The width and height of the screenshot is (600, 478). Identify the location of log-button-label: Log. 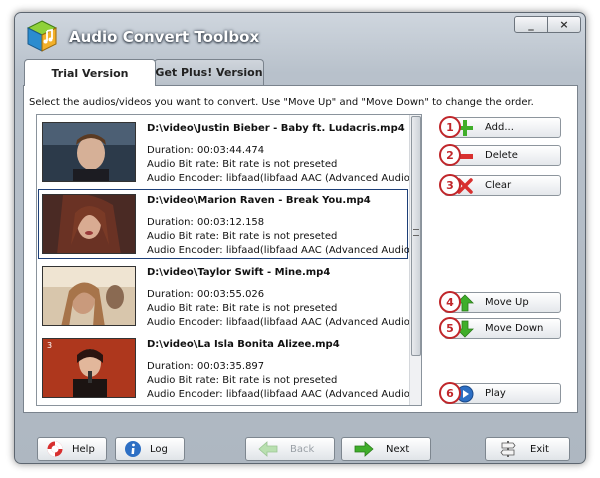
(159, 449).